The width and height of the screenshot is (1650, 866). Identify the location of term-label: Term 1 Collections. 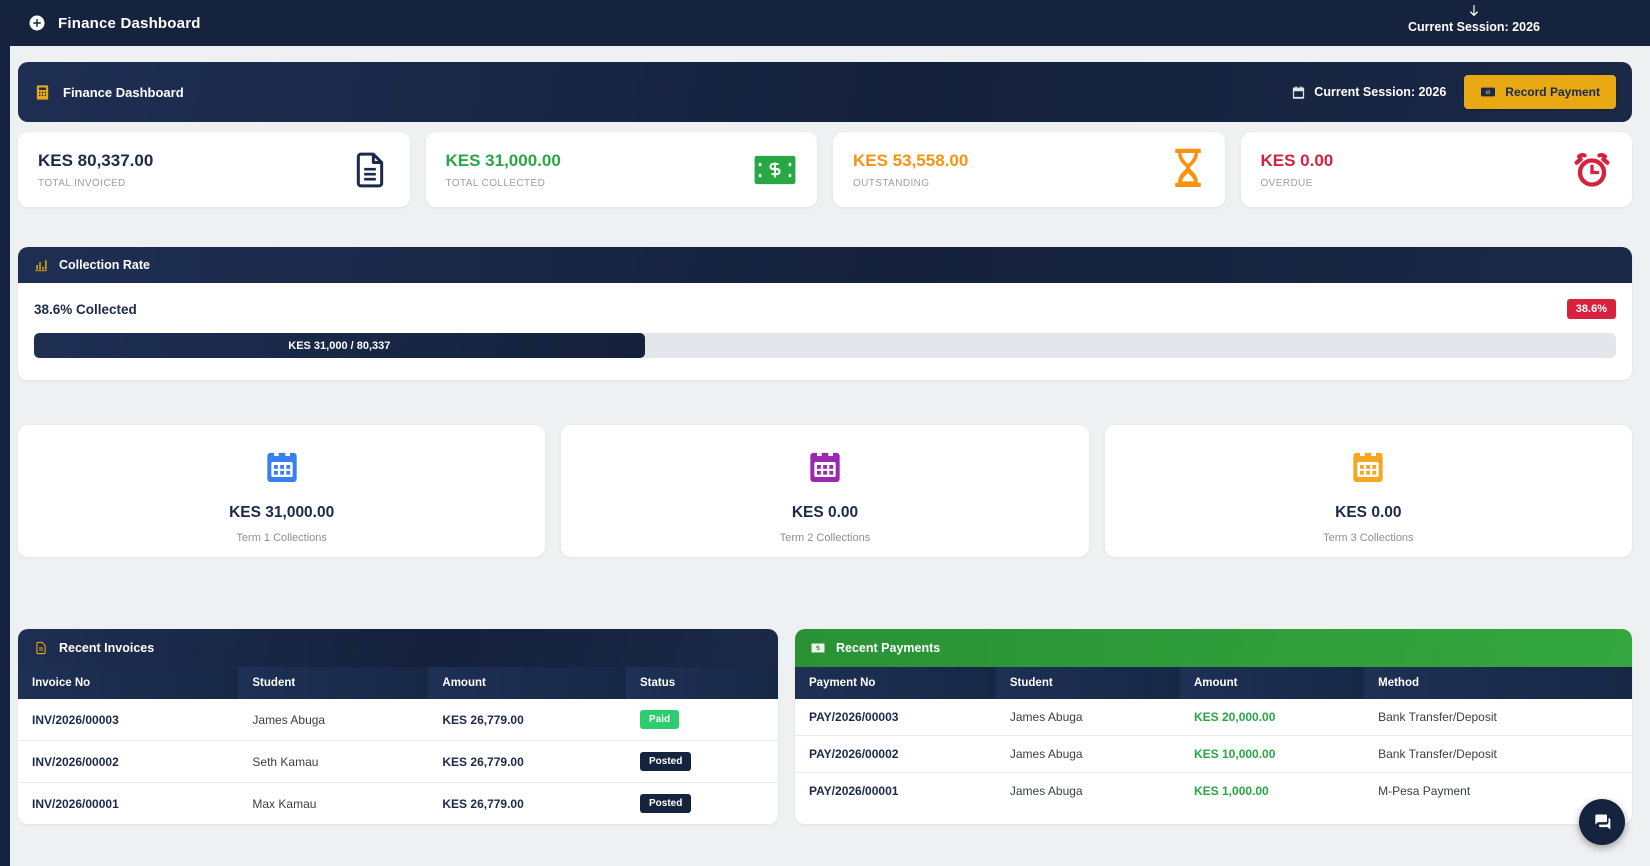
(281, 538).